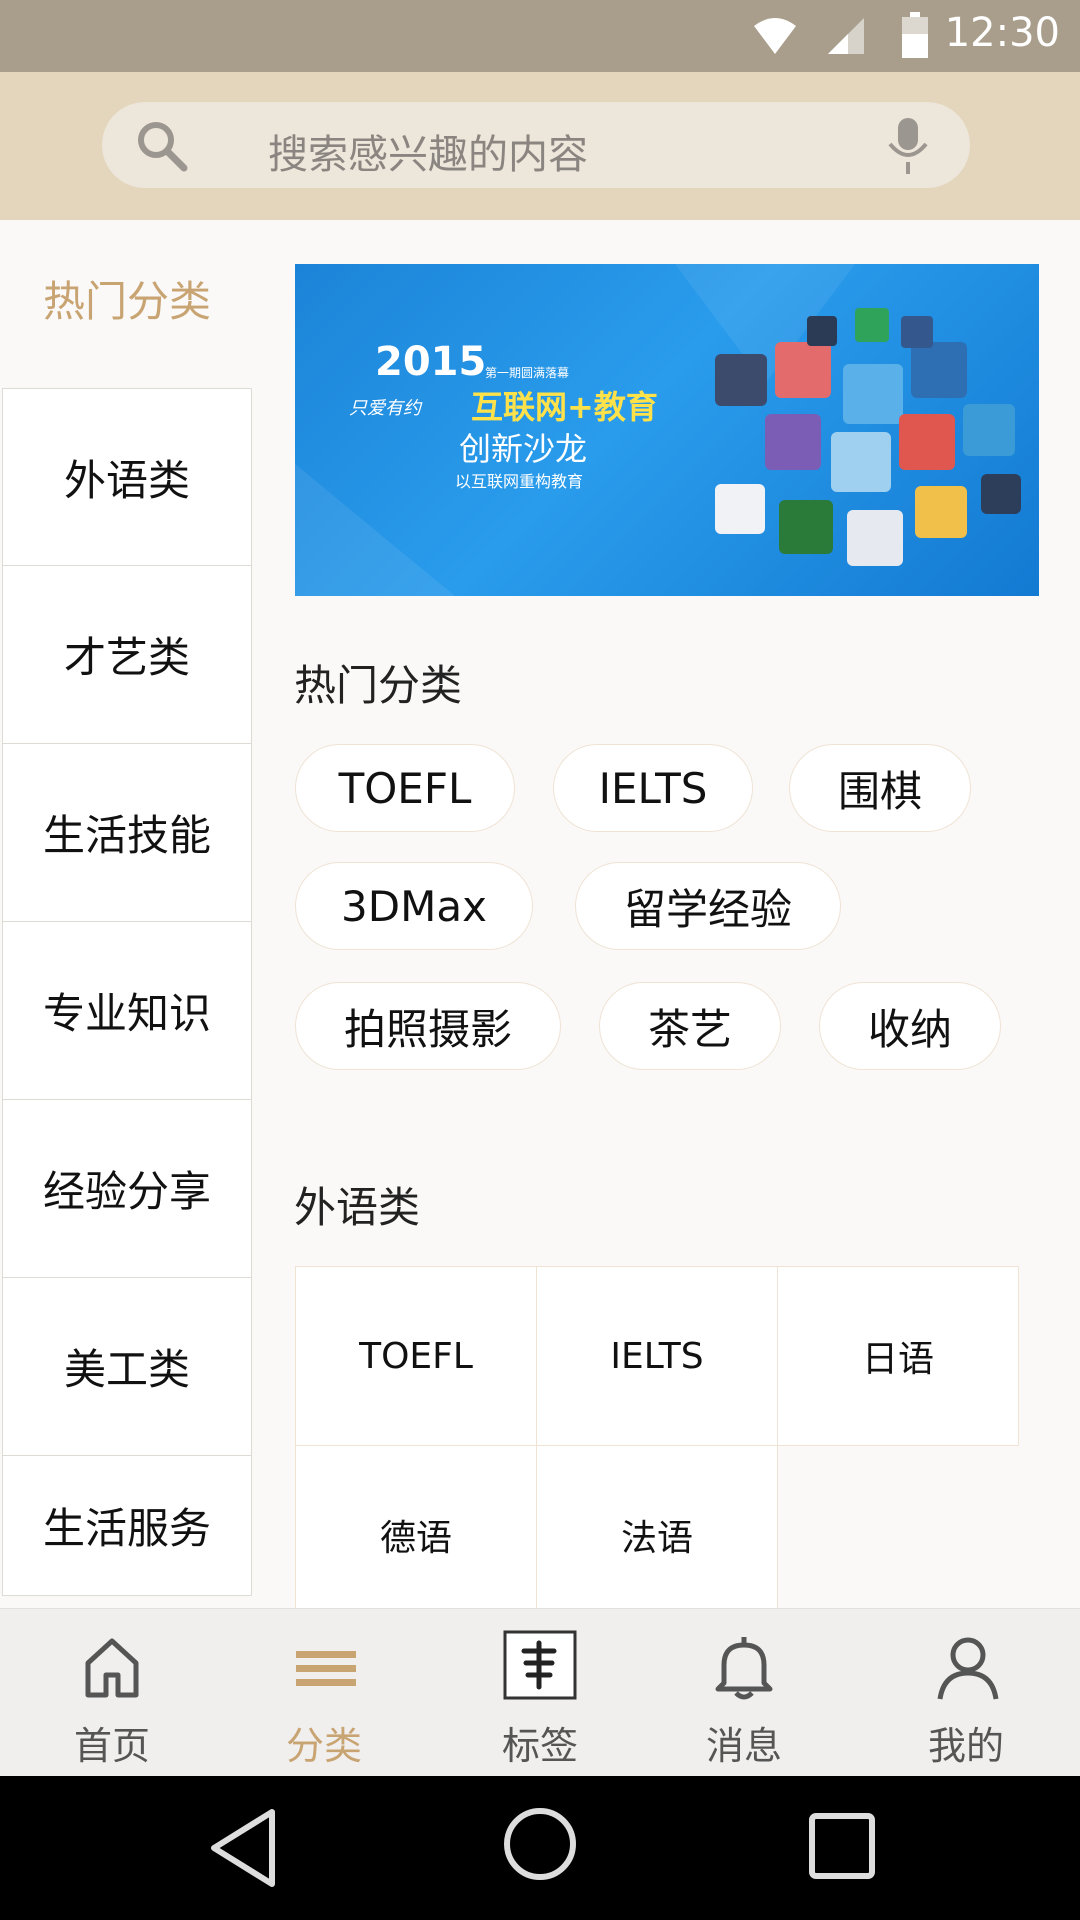 The image size is (1080, 1920). What do you see at coordinates (162, 146) in the screenshot?
I see `search-icon` at bounding box center [162, 146].